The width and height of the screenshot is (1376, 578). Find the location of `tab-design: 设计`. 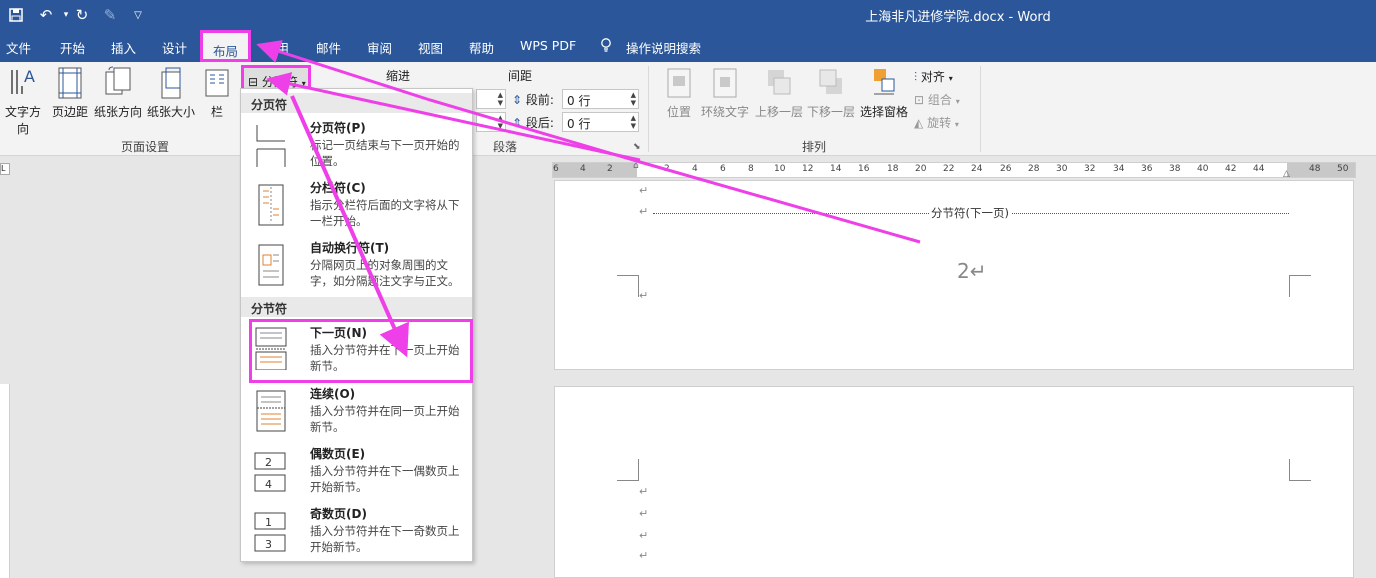

tab-design: 设计 is located at coordinates (174, 47).